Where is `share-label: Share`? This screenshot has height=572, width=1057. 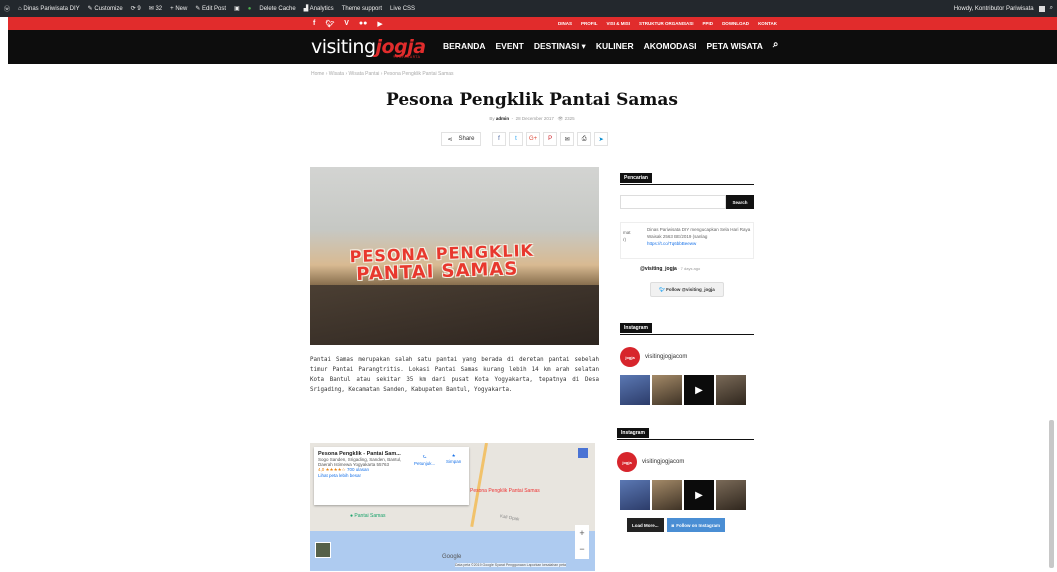
share-label: Share is located at coordinates (466, 139).